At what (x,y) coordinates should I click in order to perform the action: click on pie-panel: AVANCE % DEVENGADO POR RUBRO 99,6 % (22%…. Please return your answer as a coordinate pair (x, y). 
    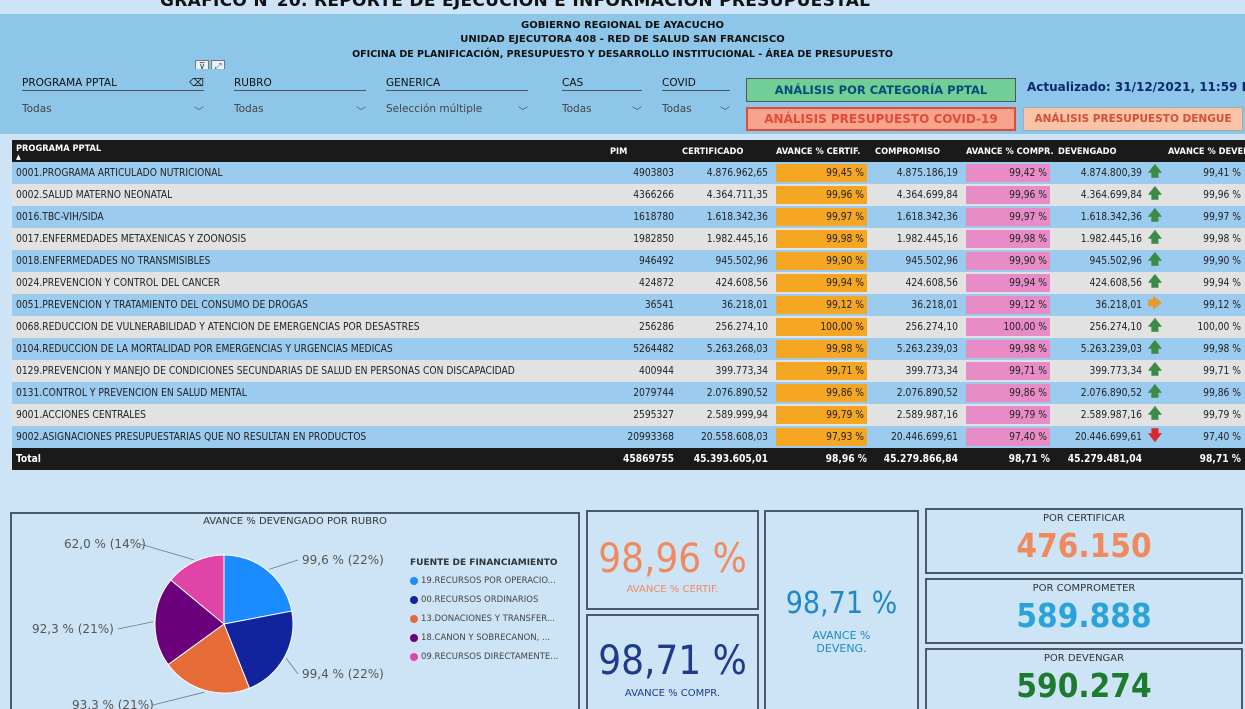
    Looking at the image, I should click on (295, 610).